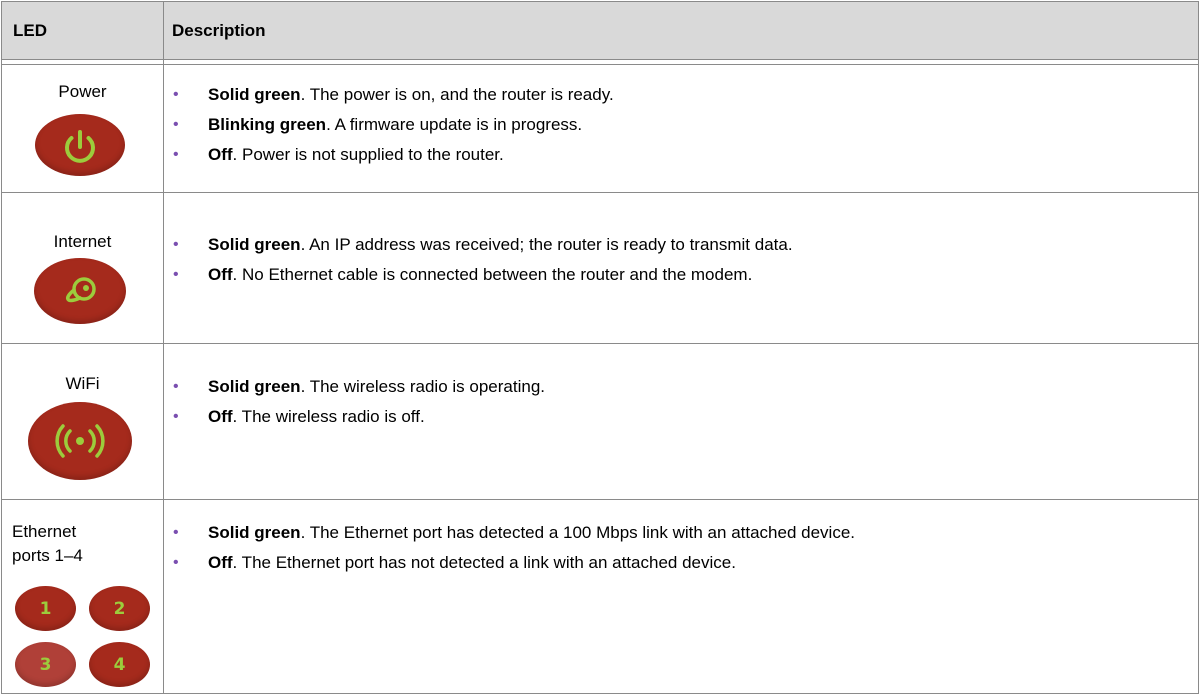  I want to click on port-number: 2, so click(119, 608).